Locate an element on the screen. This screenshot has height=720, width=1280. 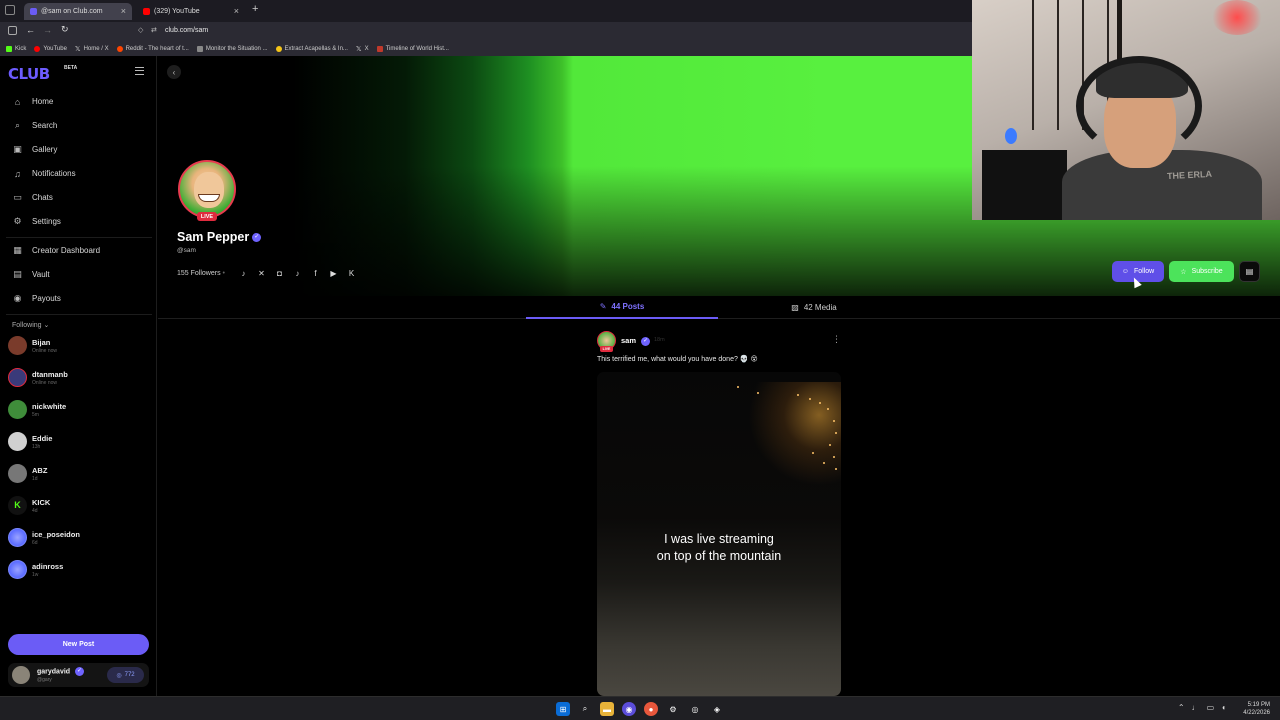
more-options-icon: ⋮ is located at coordinates (836, 339).